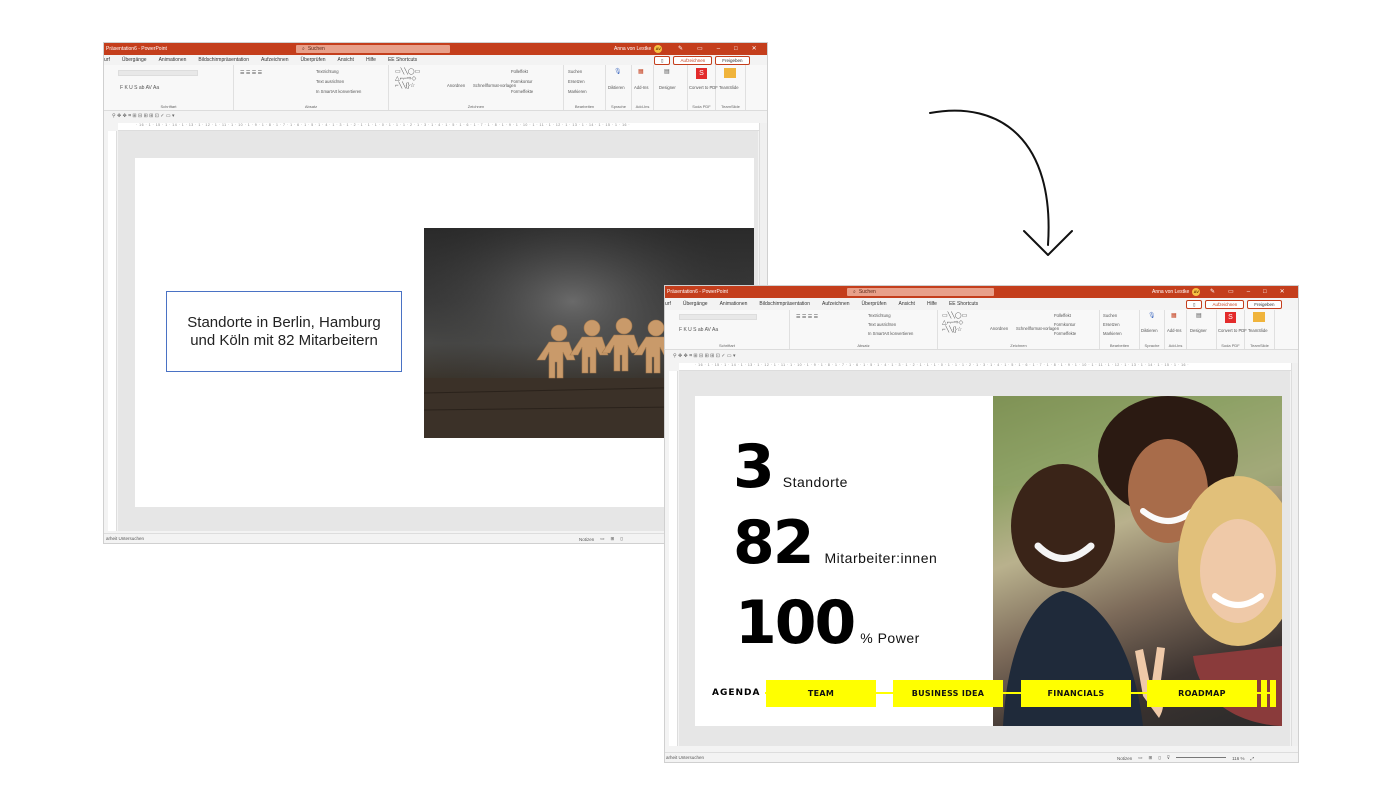  Describe the element at coordinates (1201, 757) in the screenshot. I see `zoom-slider` at that location.